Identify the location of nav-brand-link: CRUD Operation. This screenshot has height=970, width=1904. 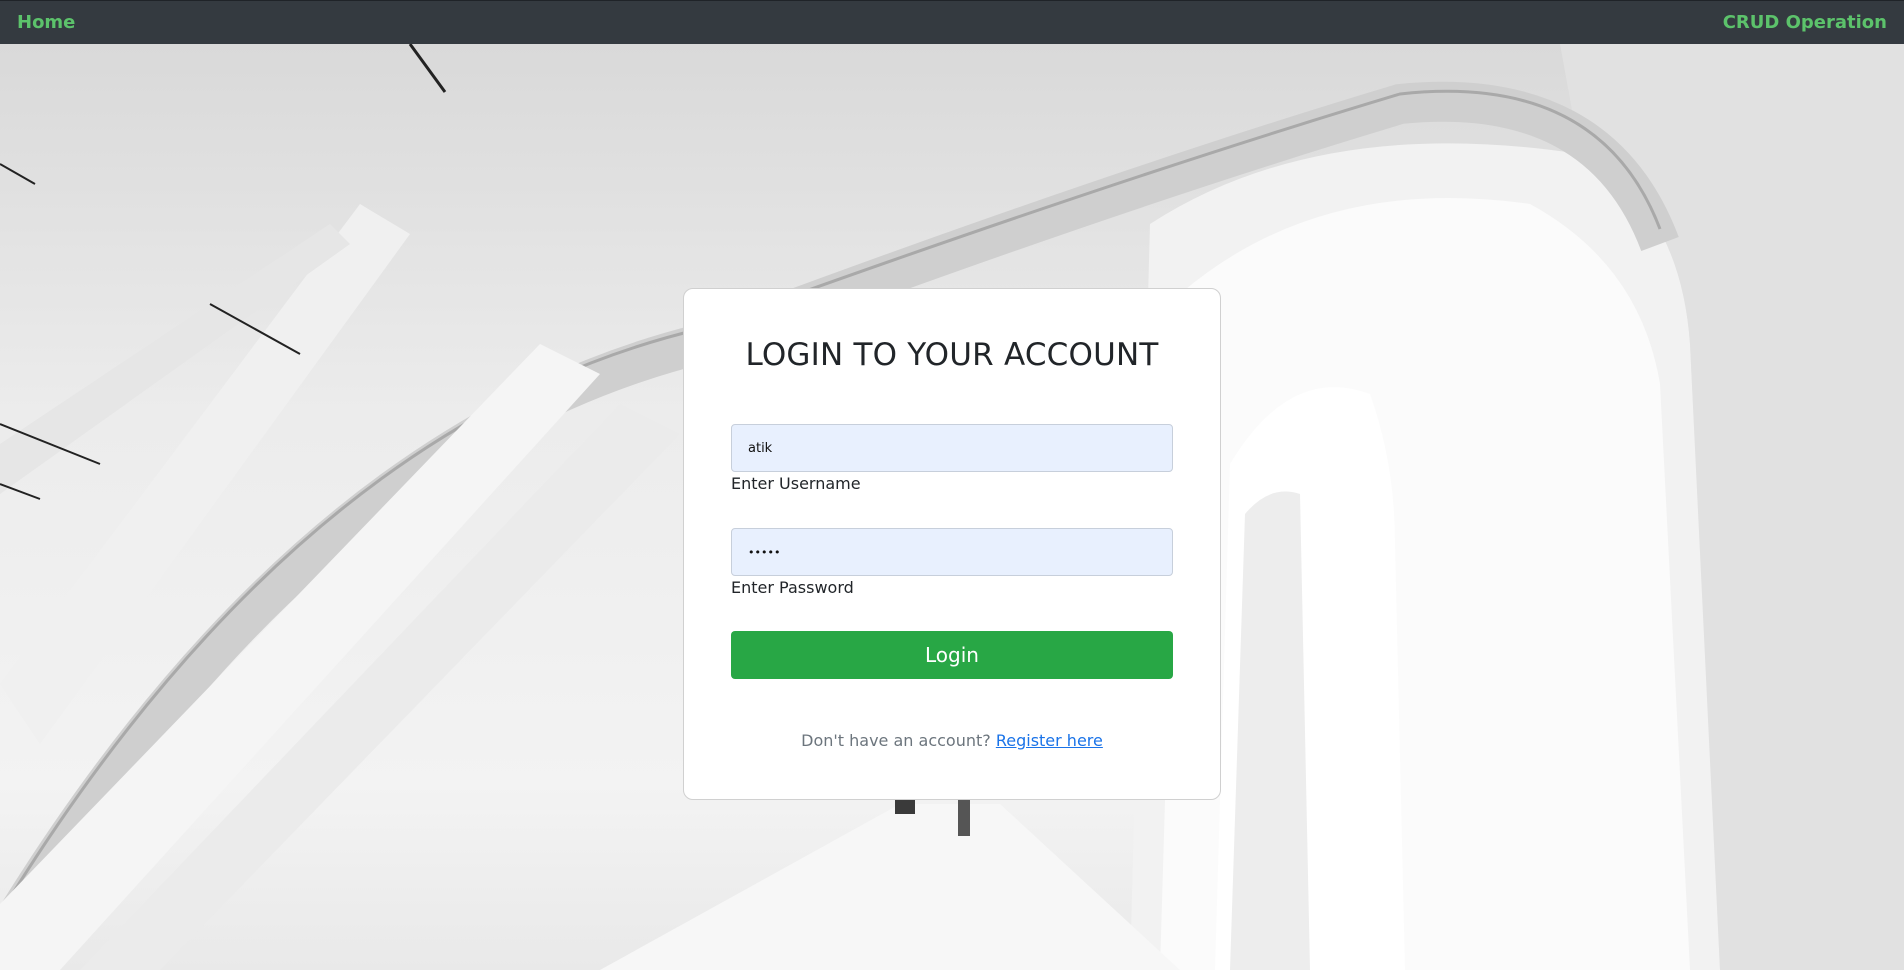
(1805, 22).